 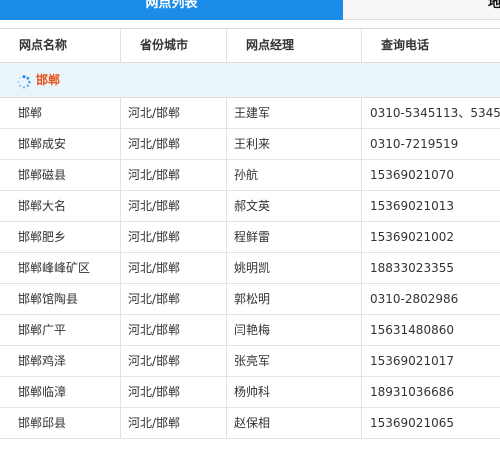 What do you see at coordinates (414, 299) in the screenshot?
I see `phone-cell: 0310-2802986` at bounding box center [414, 299].